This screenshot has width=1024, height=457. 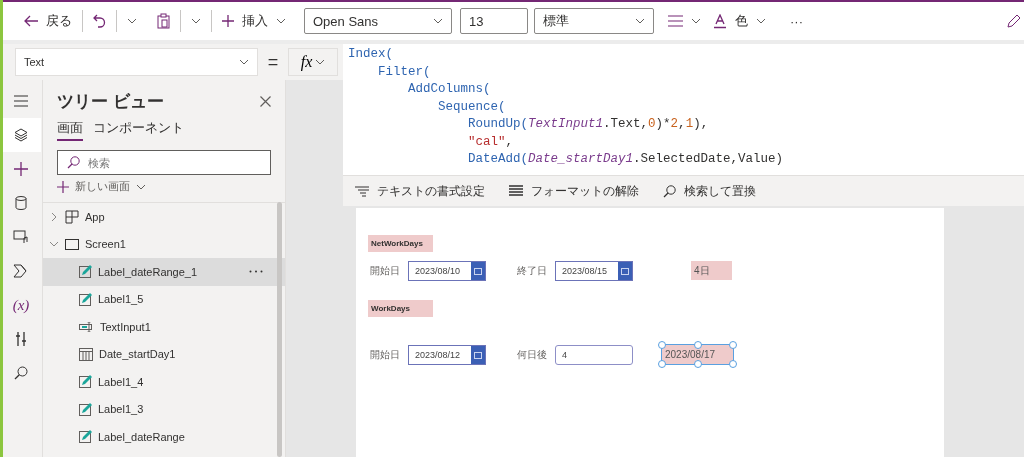 What do you see at coordinates (164, 327) in the screenshot?
I see `tree-item: TextInput1` at bounding box center [164, 327].